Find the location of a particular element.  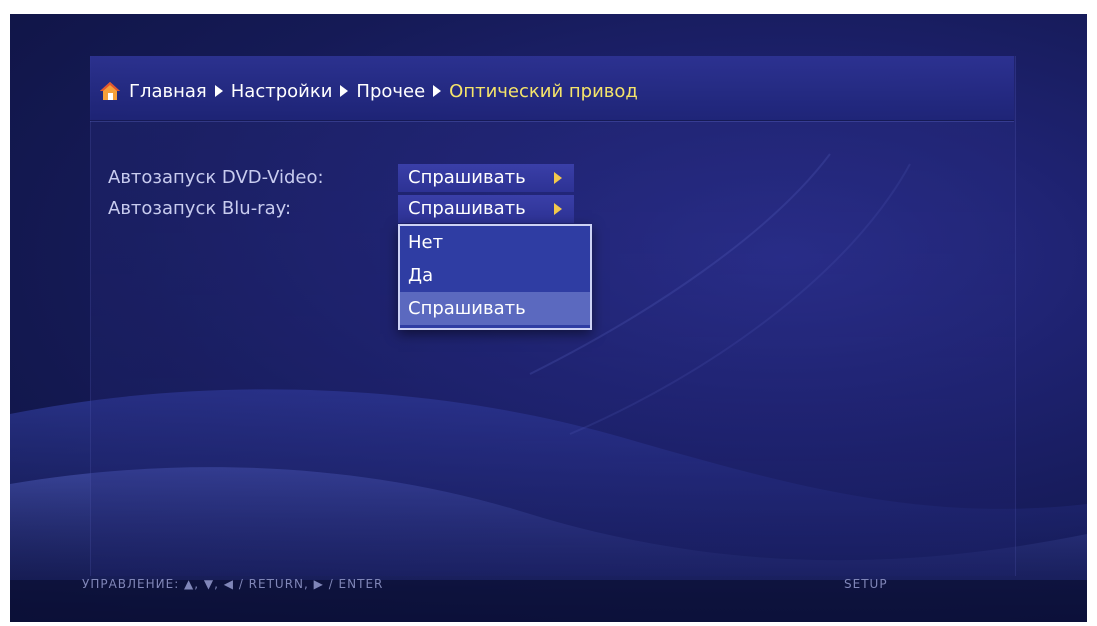

setting-label-bluray-autoplay: Автозапуск Blu-ray: is located at coordinates (200, 208).